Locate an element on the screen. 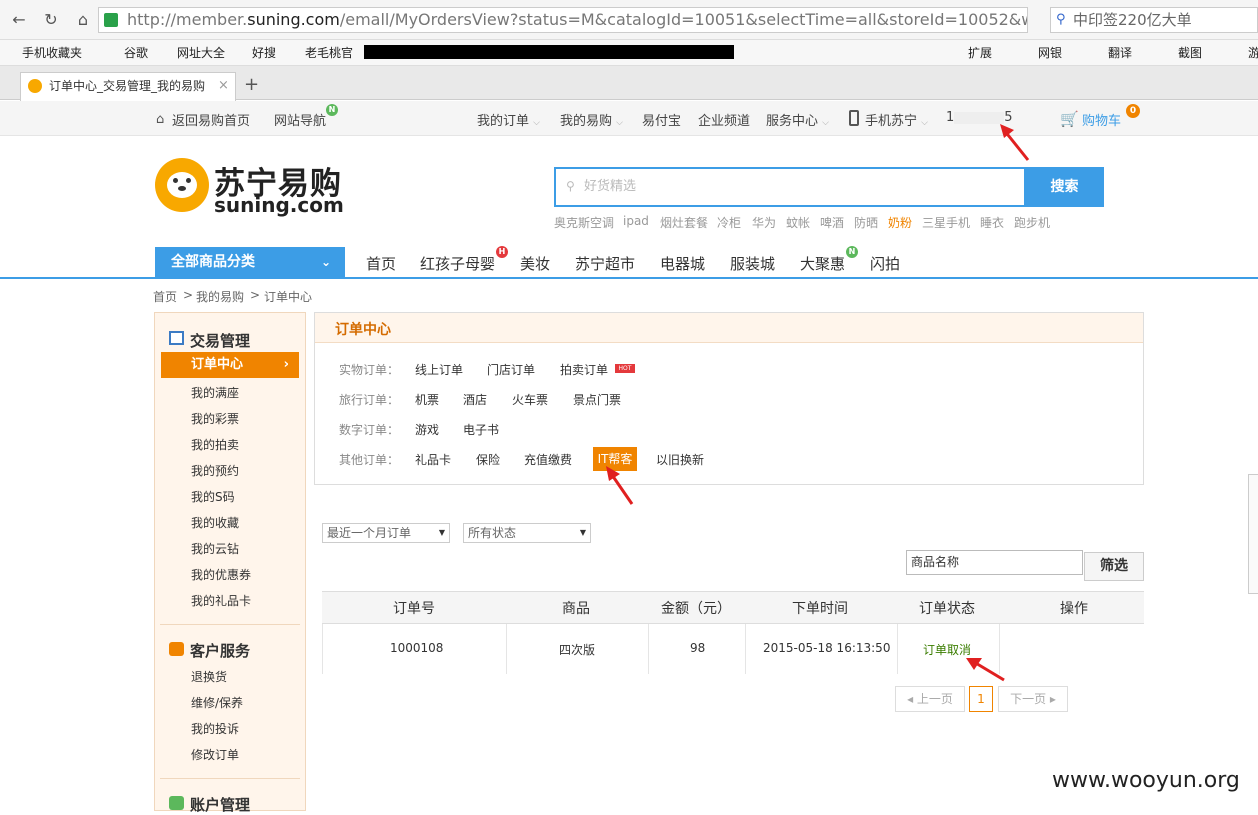 The height and width of the screenshot is (815, 1258). order-type-link: 门店订单 is located at coordinates (511, 369).